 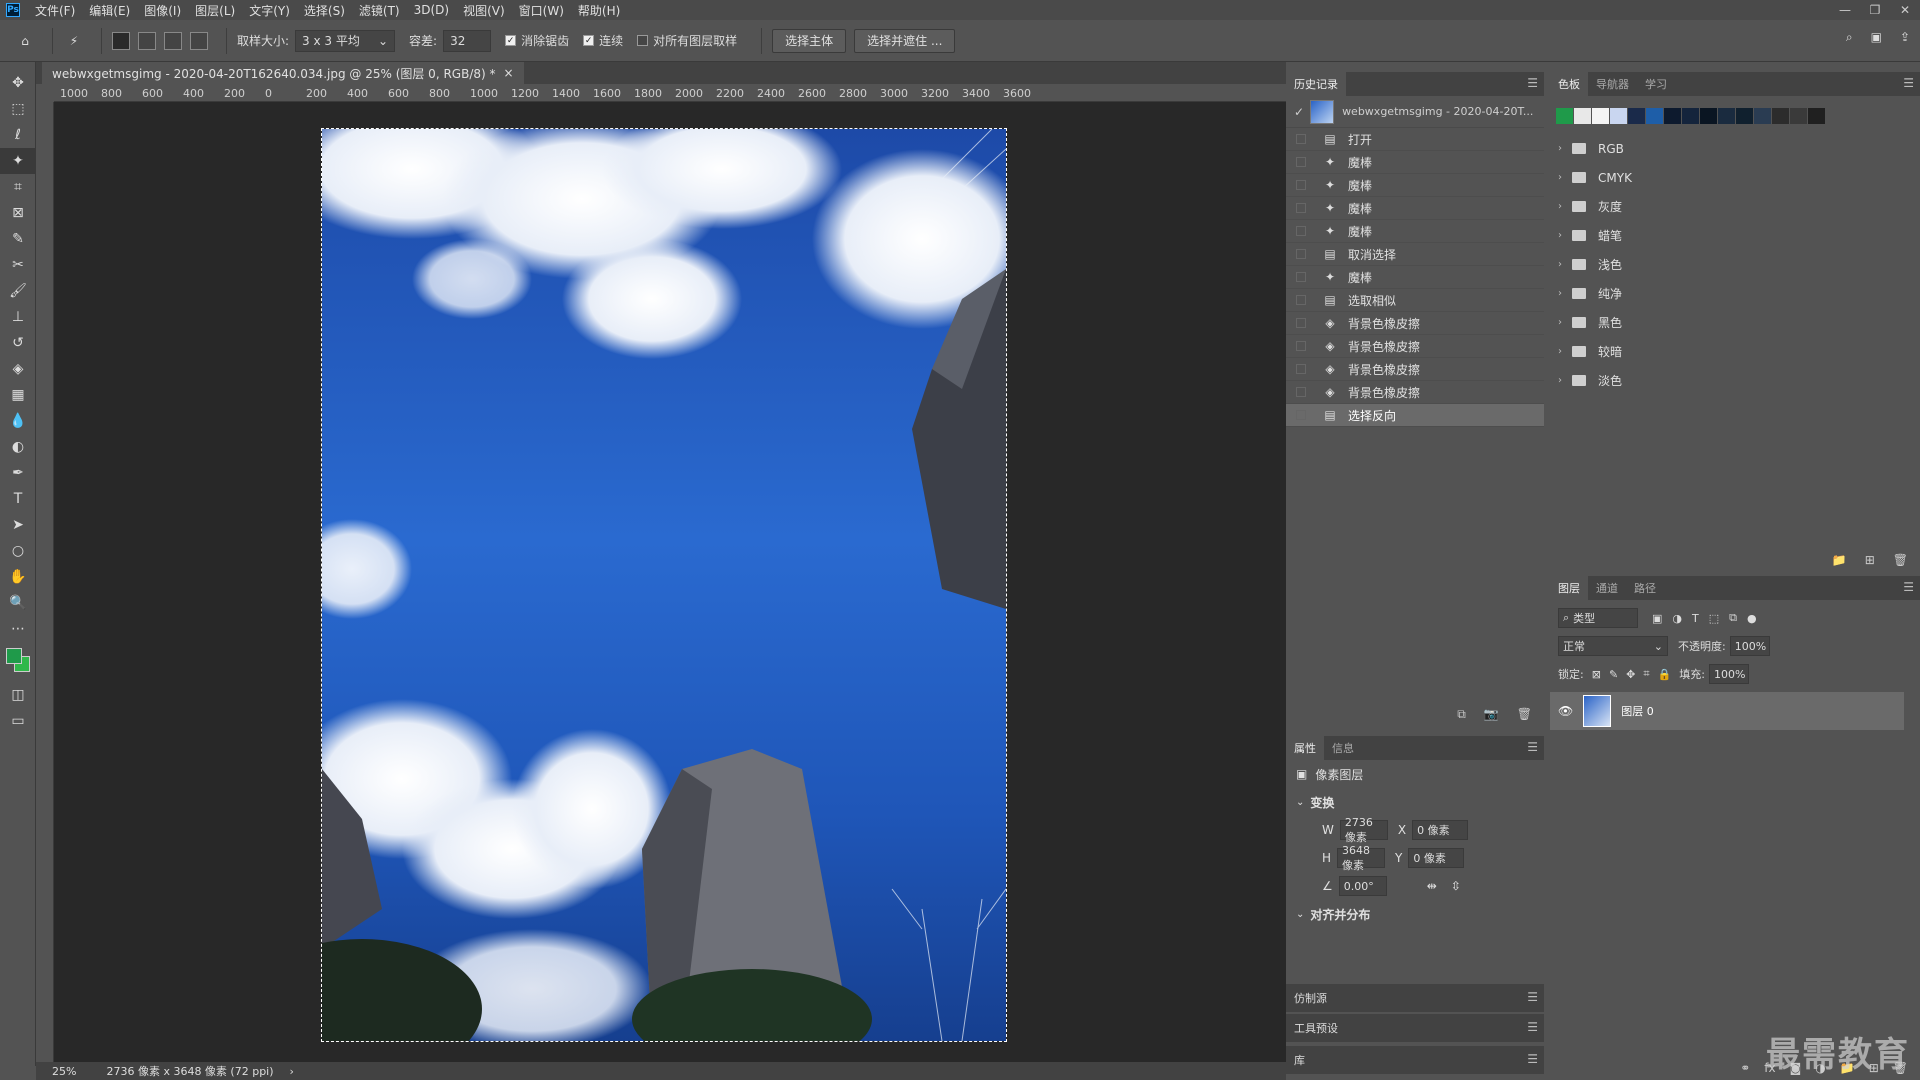 What do you see at coordinates (1461, 714) in the screenshot?
I see `new-document-from-state-icon: ⧉` at bounding box center [1461, 714].